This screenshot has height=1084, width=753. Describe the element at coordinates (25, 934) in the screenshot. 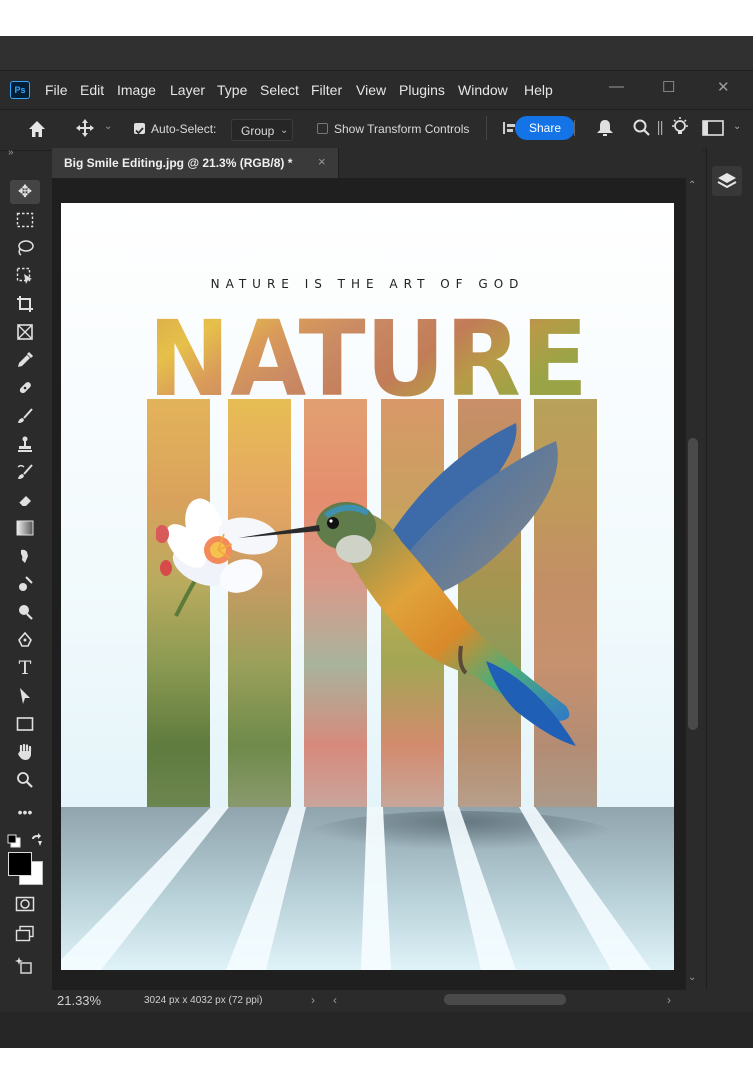

I see `screen-mode-icon` at that location.